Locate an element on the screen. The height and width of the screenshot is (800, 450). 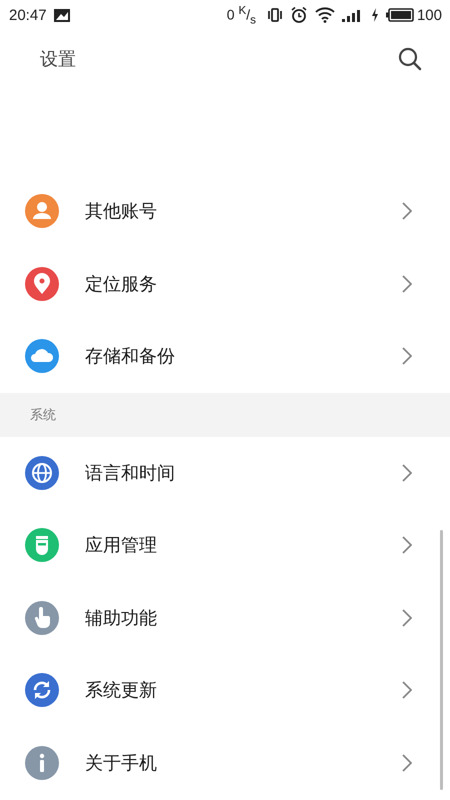
charging-icon is located at coordinates (374, 15).